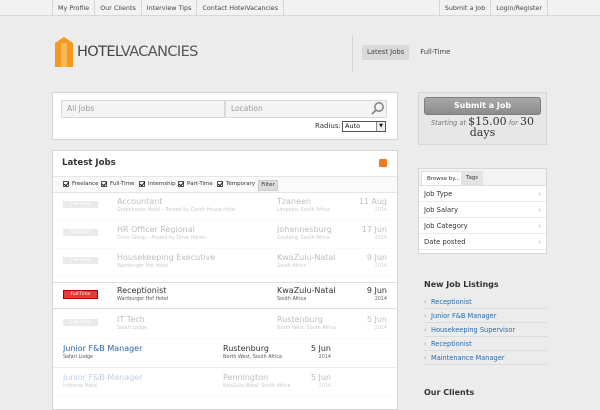 Image resolution: width=600 pixels, height=410 pixels. What do you see at coordinates (435, 52) in the screenshot?
I see `tab-full-time: Full-Time` at bounding box center [435, 52].